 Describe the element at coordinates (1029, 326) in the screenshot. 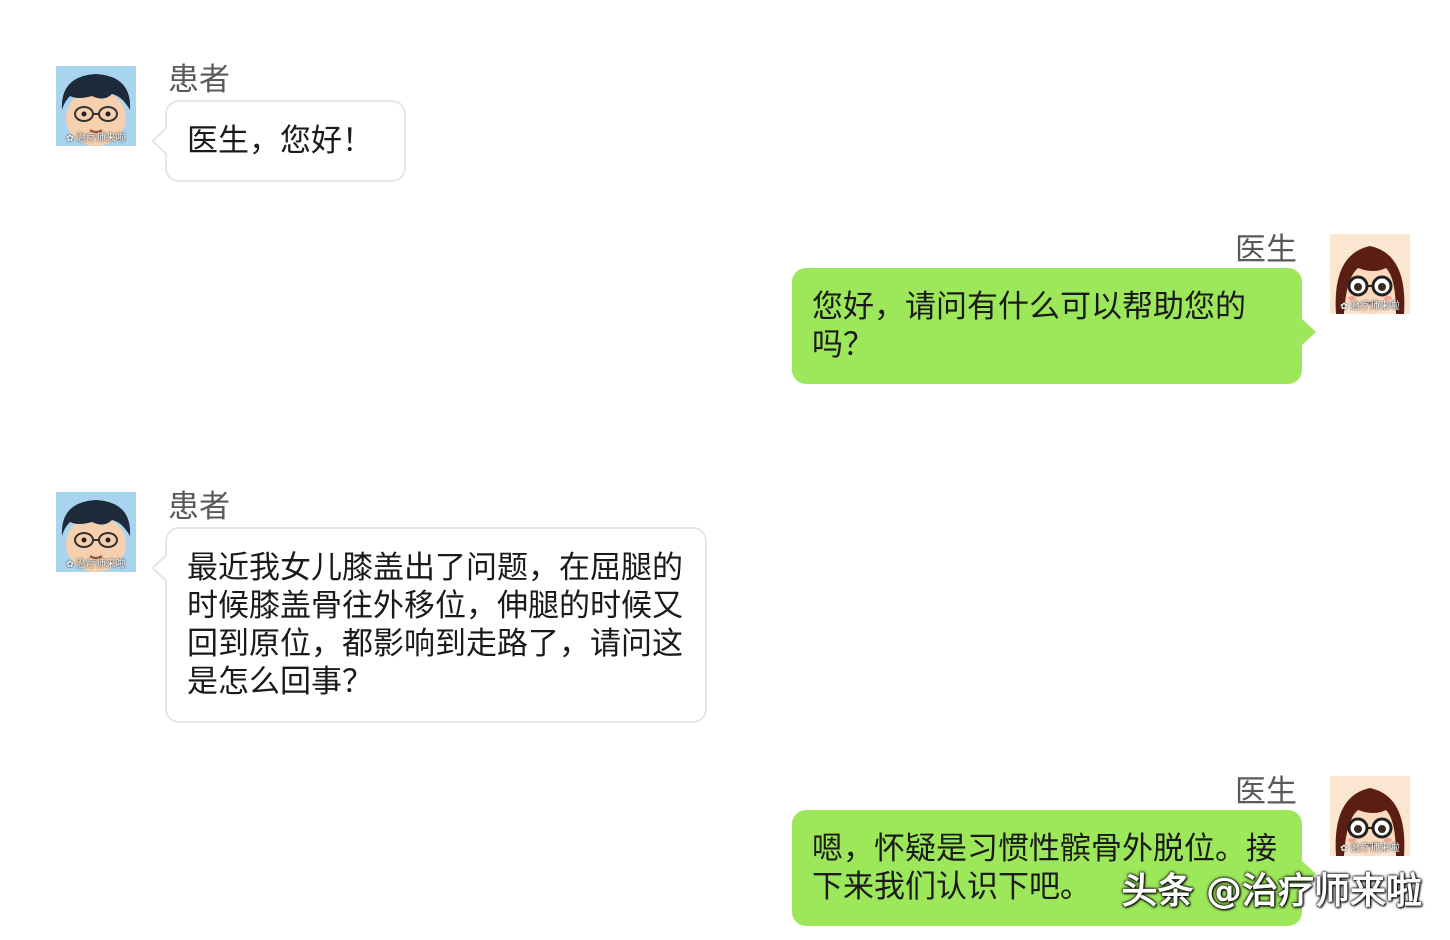

I see `message-text: 您好，请问有什么可以帮助您的吗？` at that location.